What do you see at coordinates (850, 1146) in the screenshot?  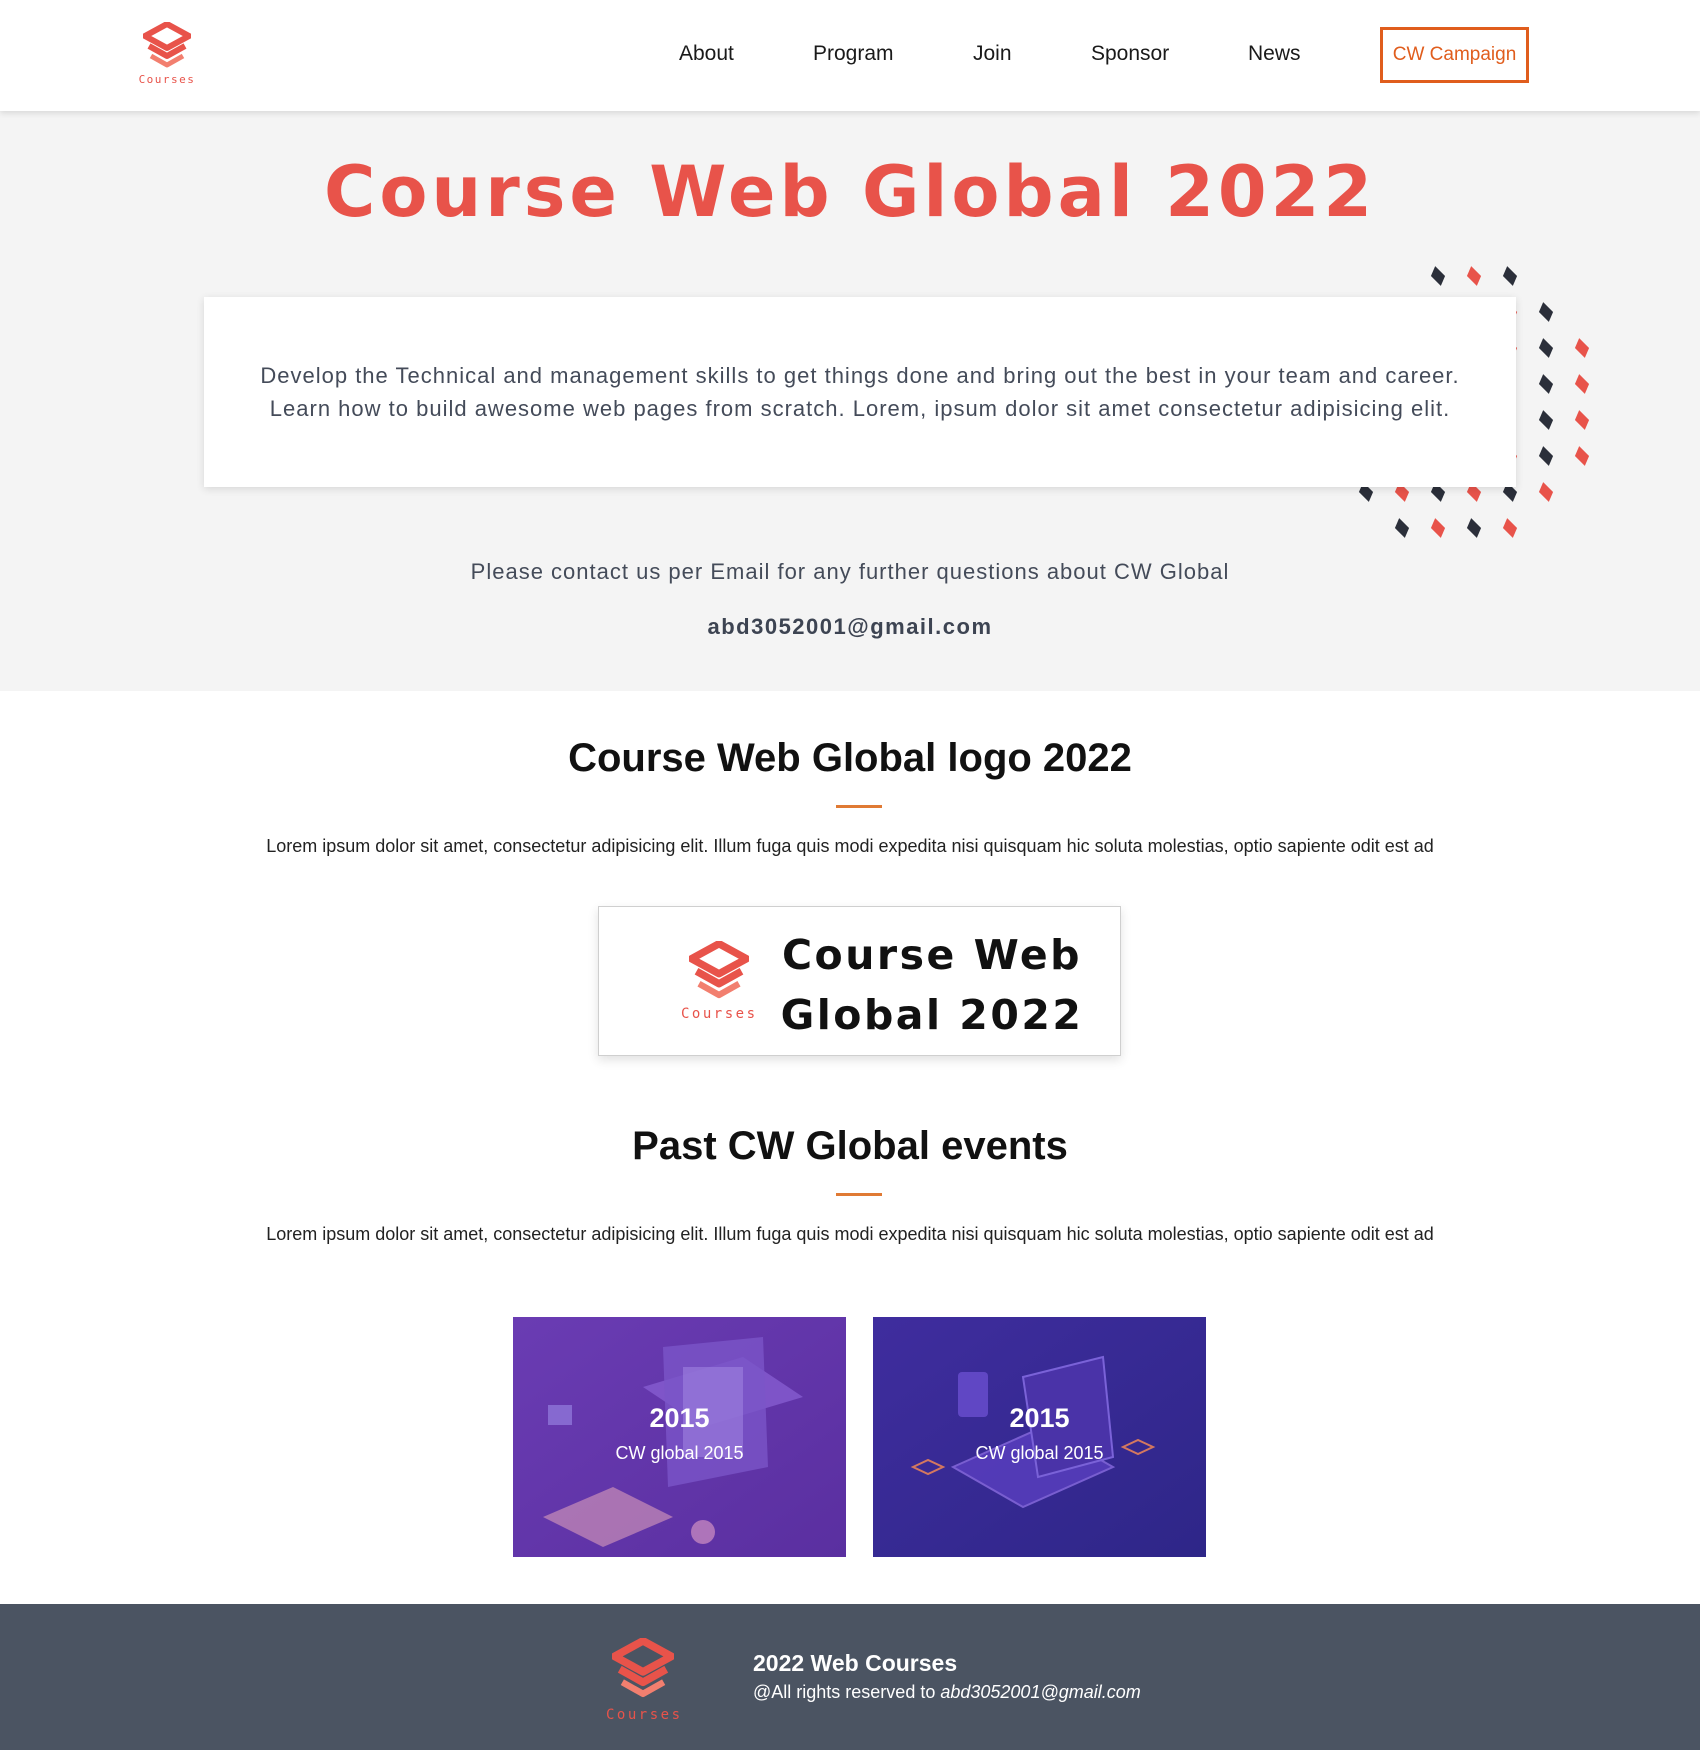 I see `events-section-title: Past CW Global events` at bounding box center [850, 1146].